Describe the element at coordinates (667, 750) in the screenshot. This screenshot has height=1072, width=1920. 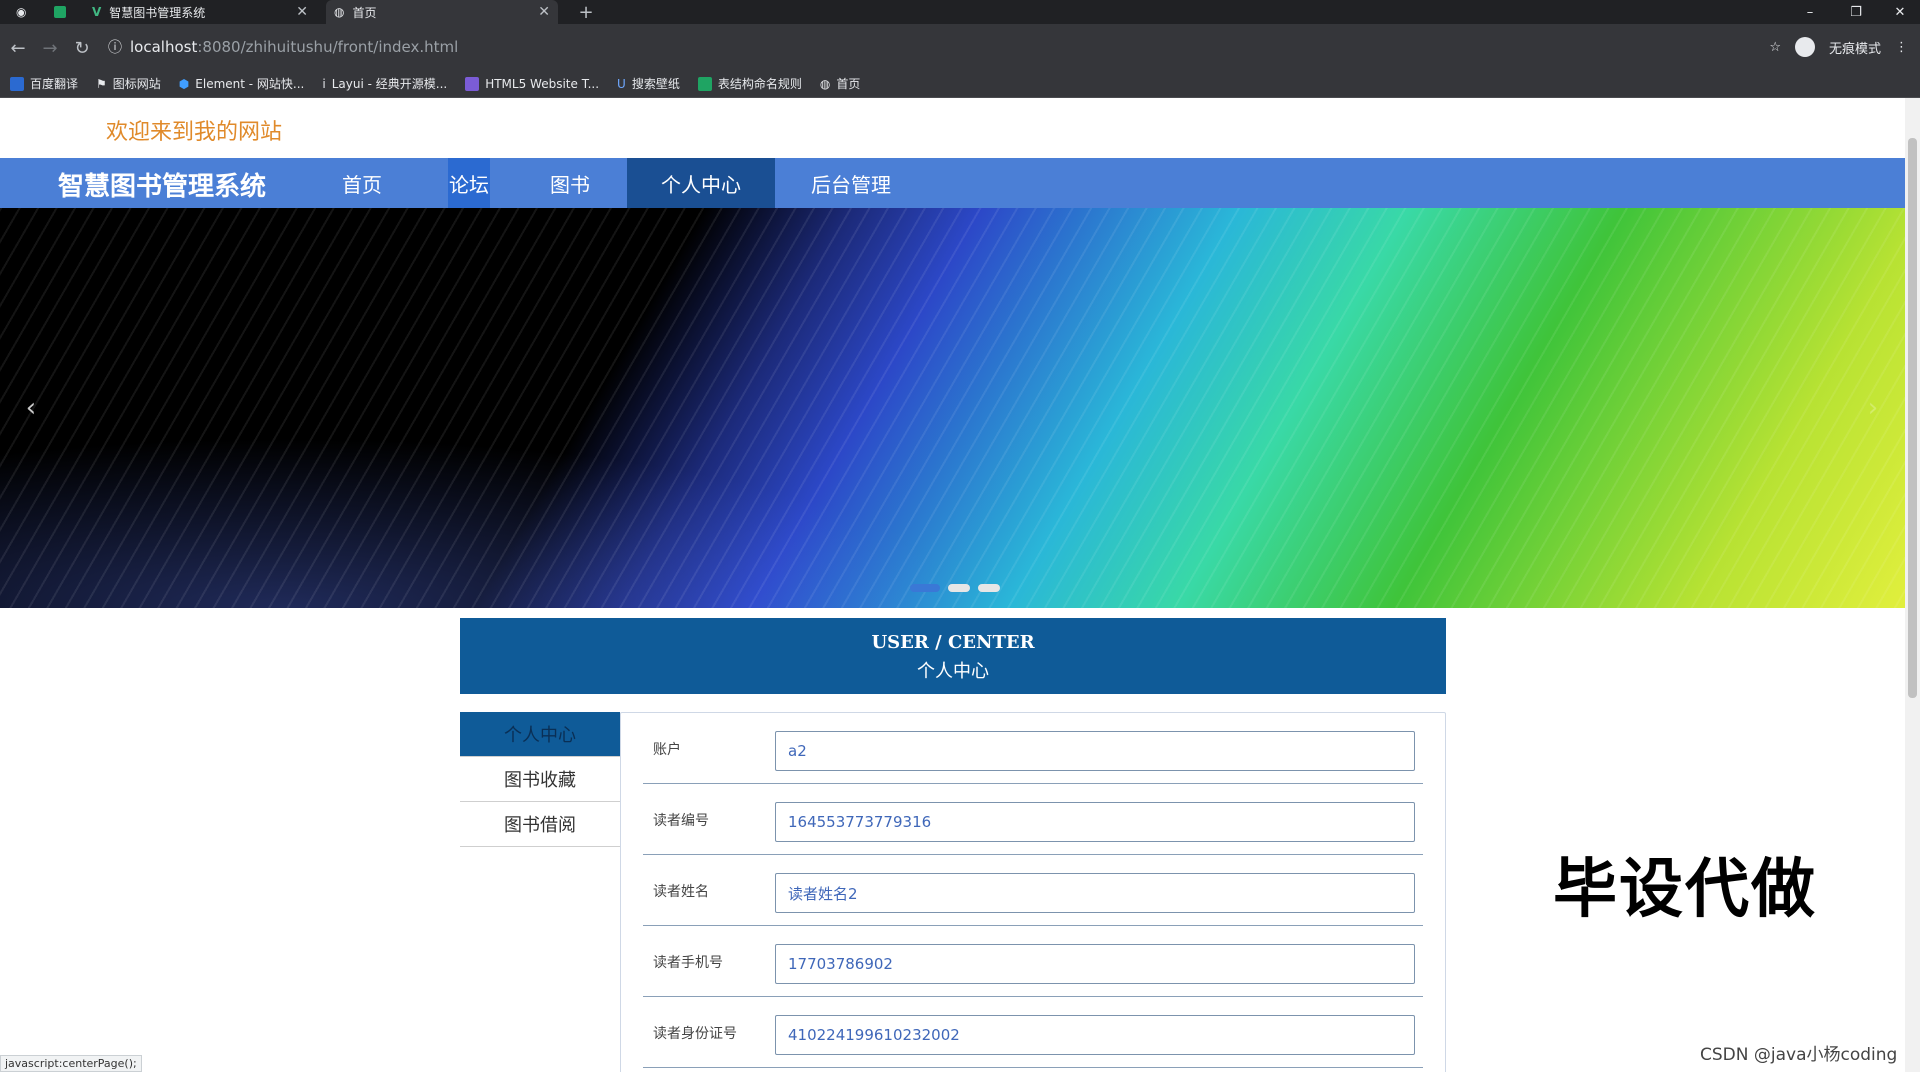
I see `field-label: 账户` at that location.